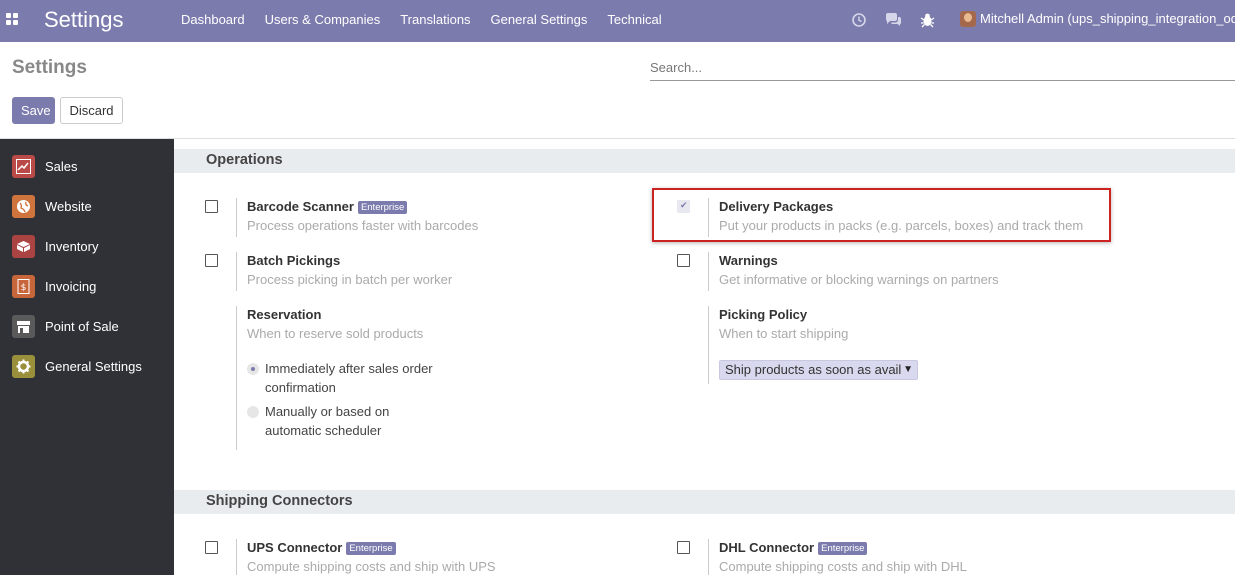 The image size is (1235, 575). What do you see at coordinates (23, 166) in the screenshot?
I see `sales-icon` at bounding box center [23, 166].